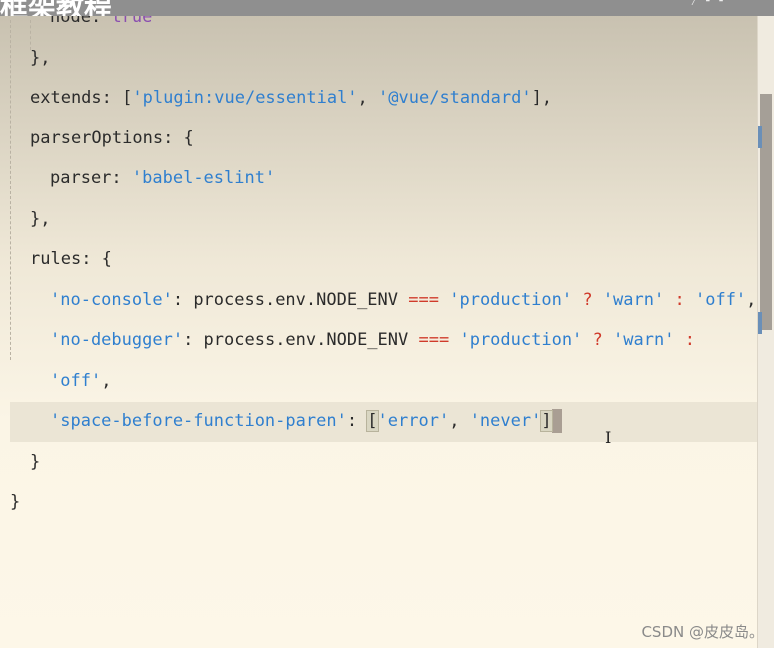  What do you see at coordinates (765, 332) in the screenshot?
I see `vertical-scrollbar` at bounding box center [765, 332].